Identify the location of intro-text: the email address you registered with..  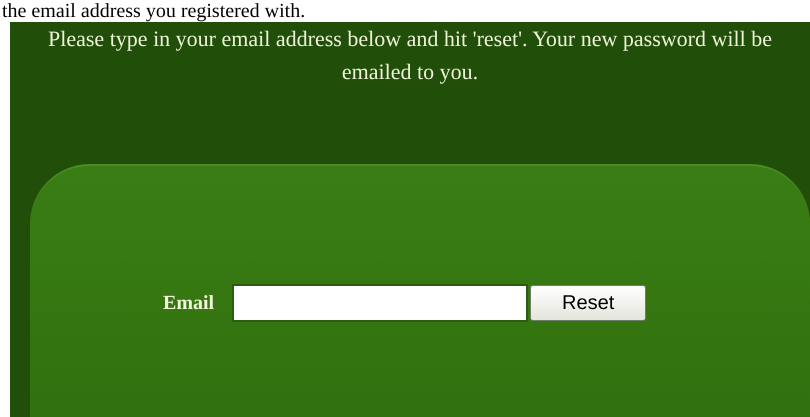
(153, 11).